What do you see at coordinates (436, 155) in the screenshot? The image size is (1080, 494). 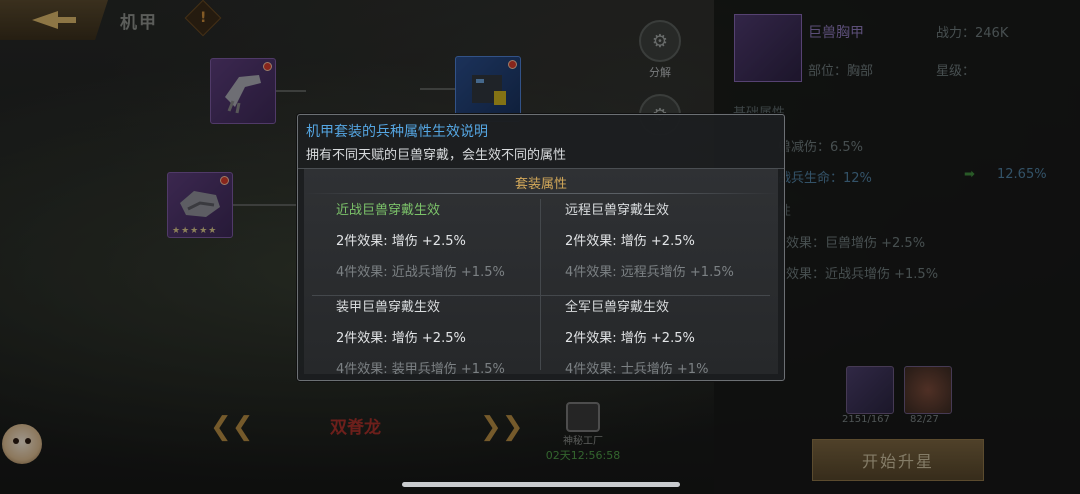 I see `dialog-description: 拥有不同天赋的巨兽穿戴，会生效不同的属性` at bounding box center [436, 155].